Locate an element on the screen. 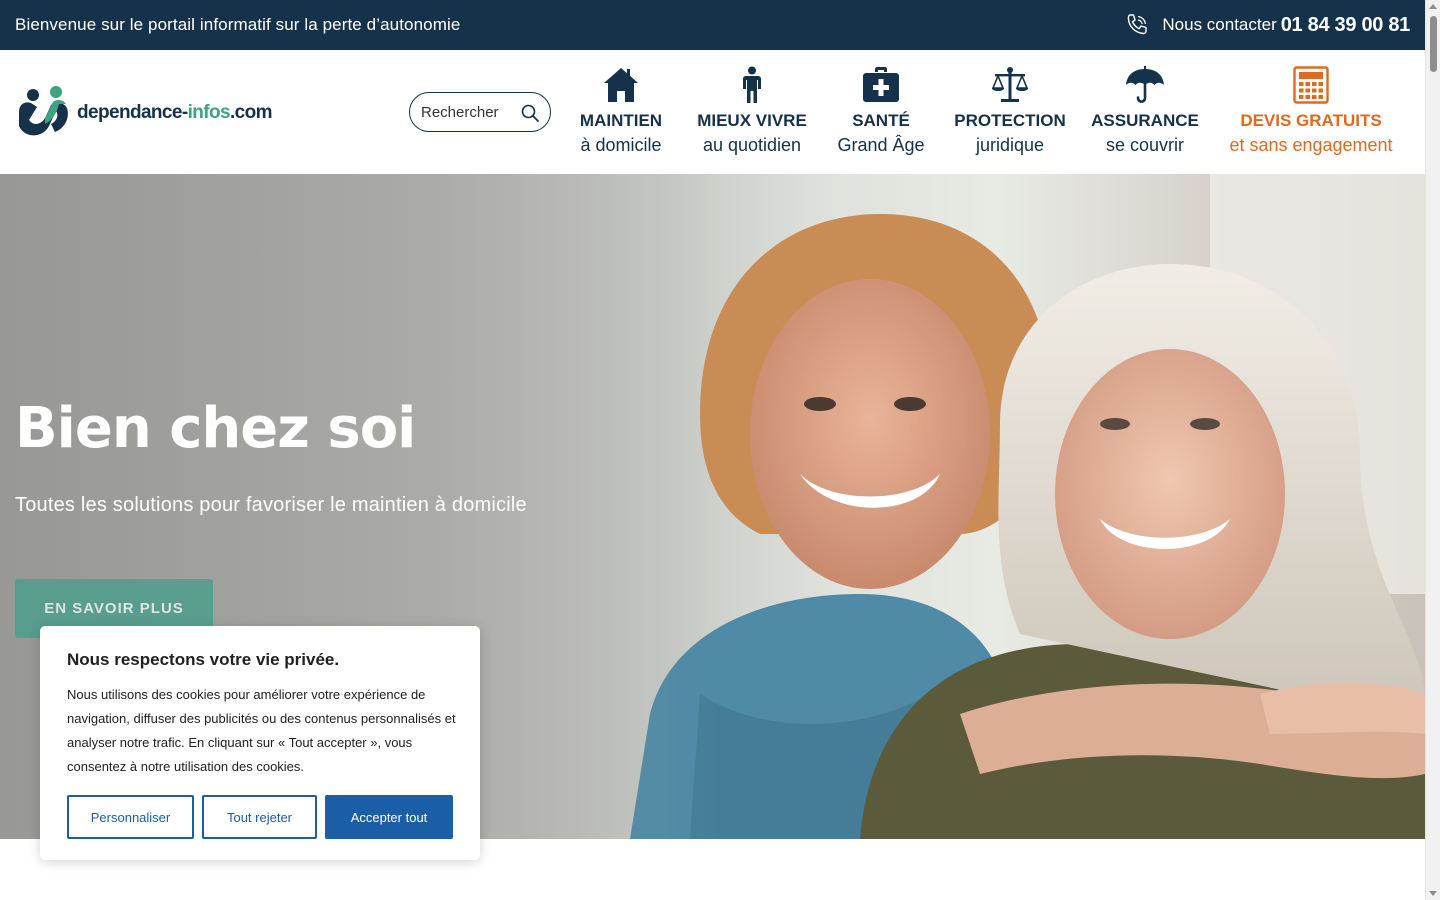  nav-item-maintien: MAINTIEN à domicile is located at coordinates (621, 111).